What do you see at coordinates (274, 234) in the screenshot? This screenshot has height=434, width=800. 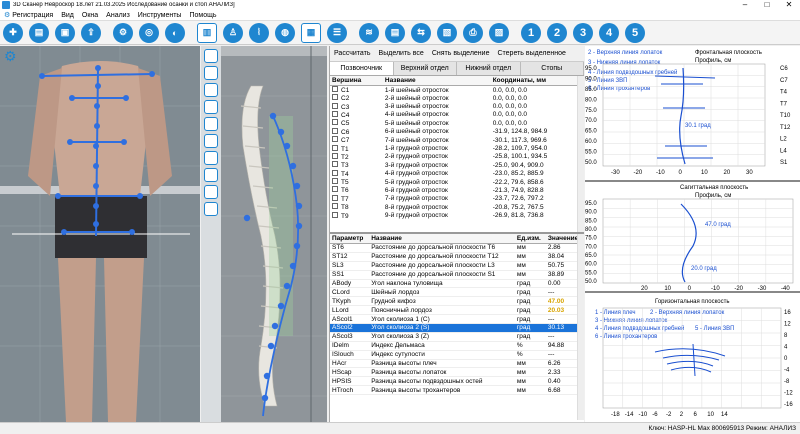 I see `spine-3d-view` at bounding box center [274, 234].